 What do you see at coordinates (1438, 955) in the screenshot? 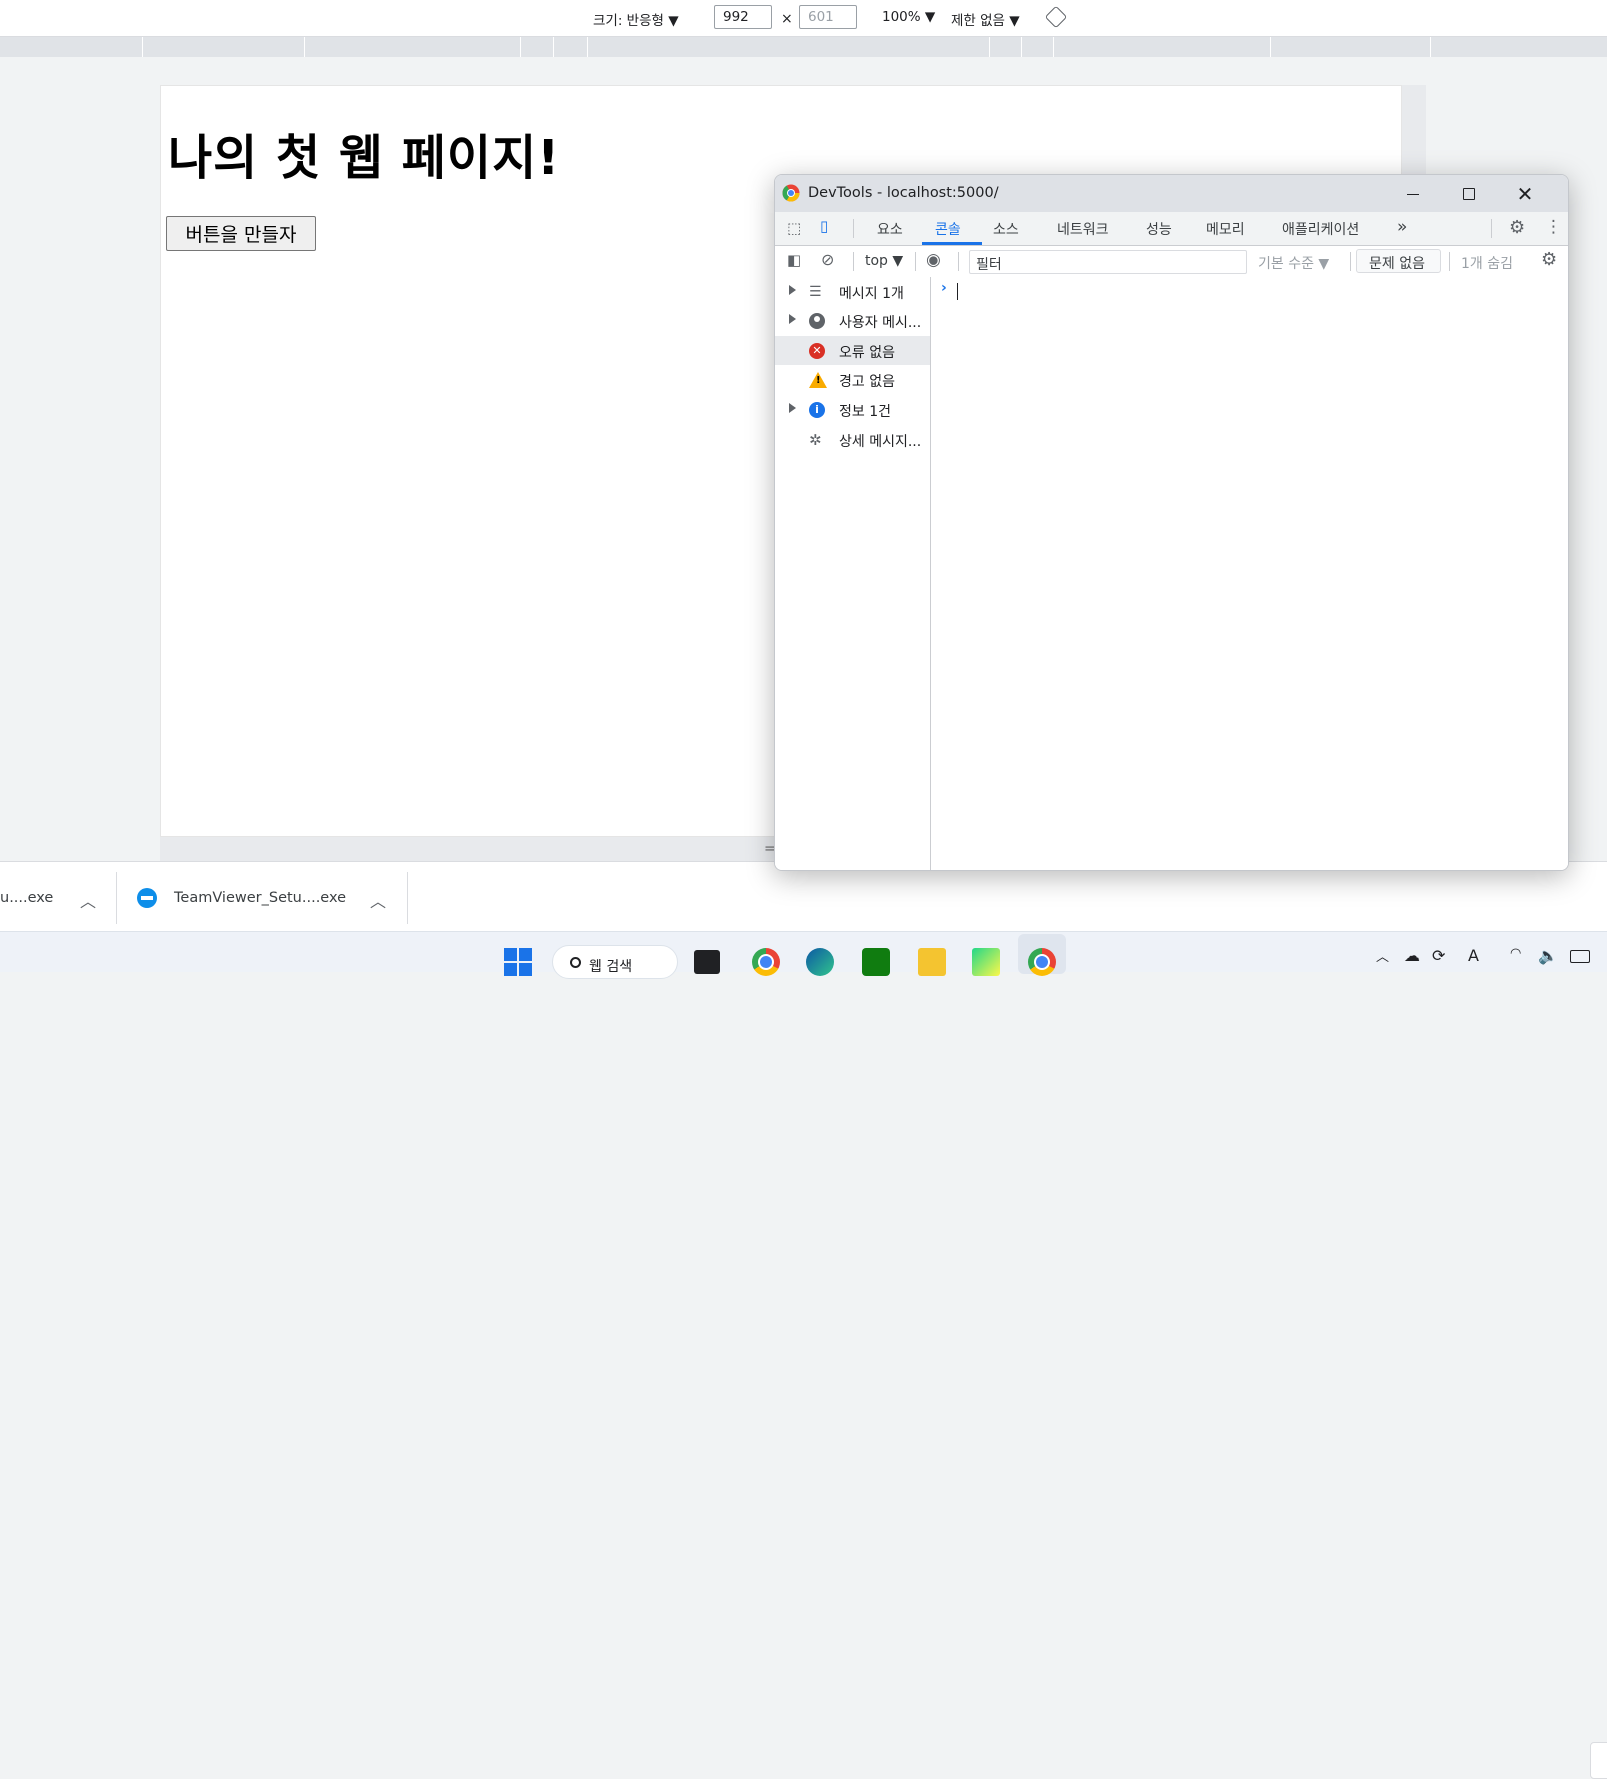
I see `sync-icon: ⟳` at bounding box center [1438, 955].